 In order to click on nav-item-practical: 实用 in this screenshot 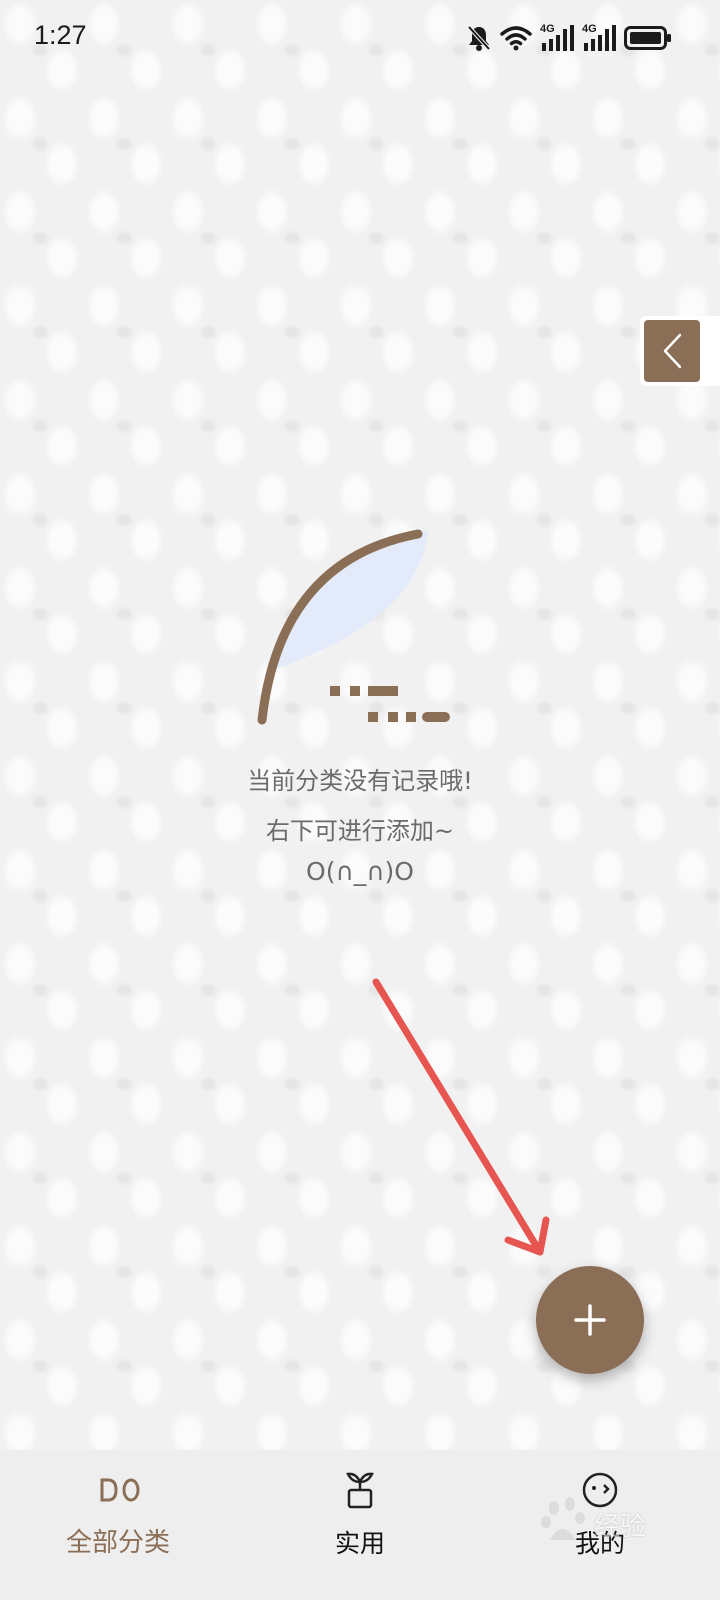, I will do `click(360, 1525)`.